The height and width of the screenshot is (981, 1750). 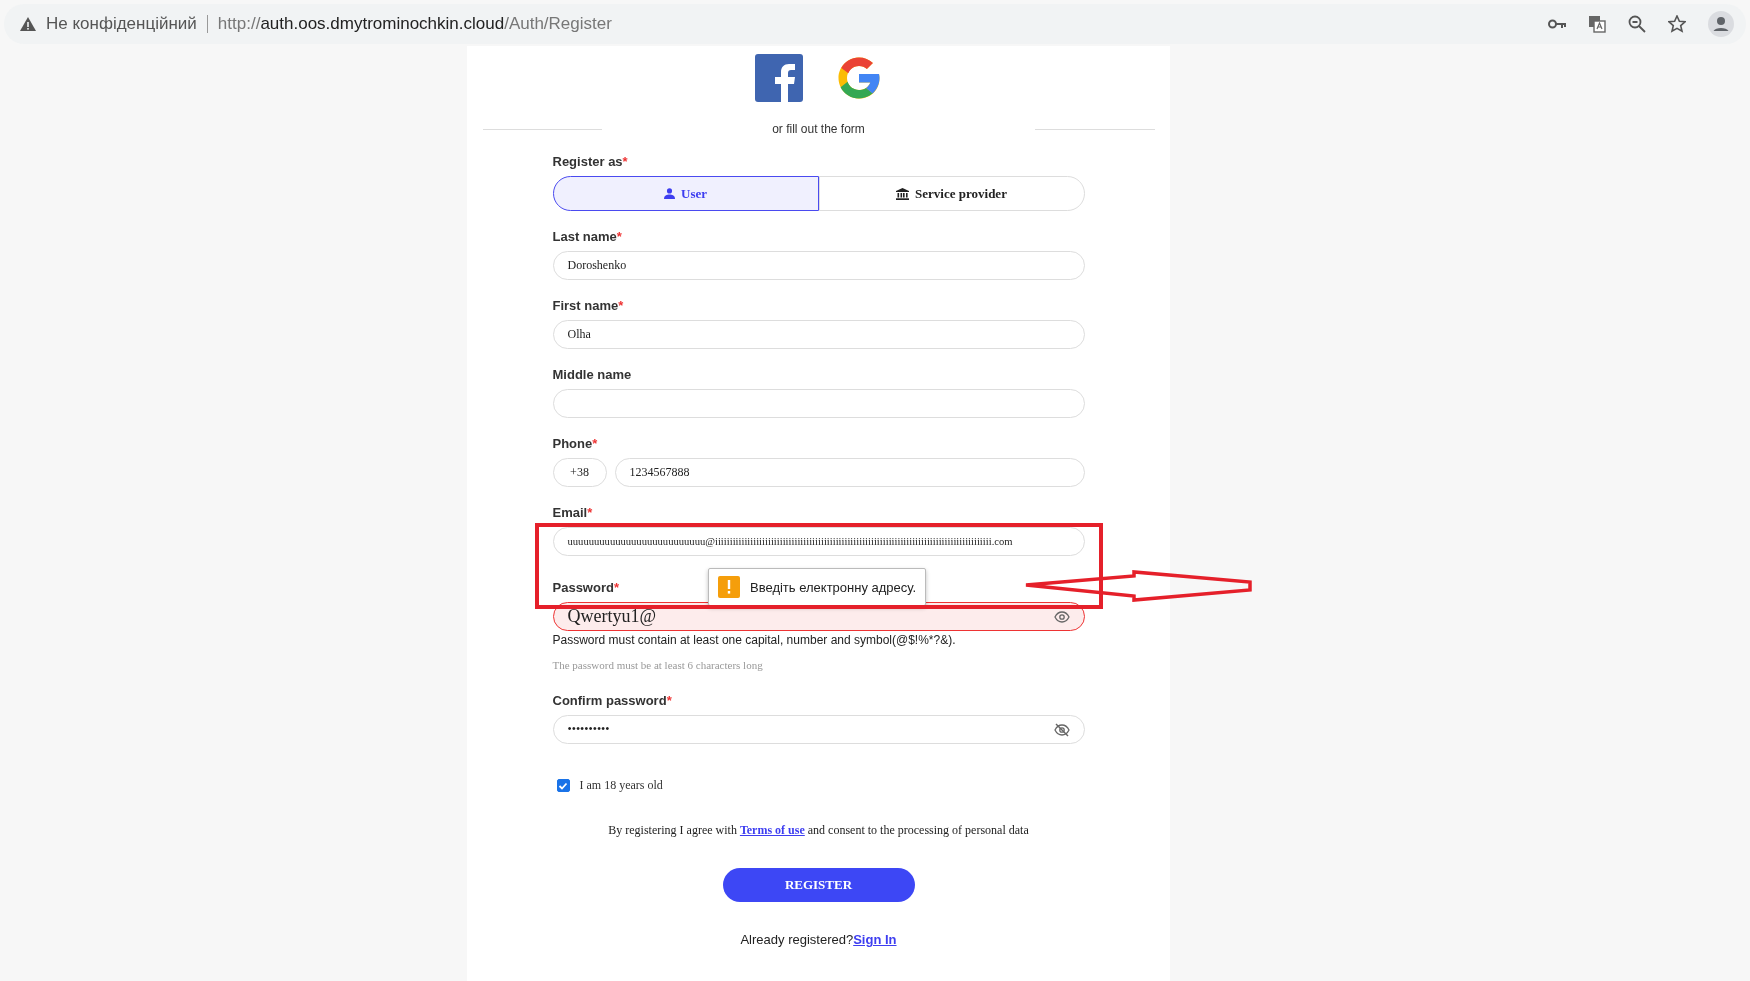 What do you see at coordinates (818, 334) in the screenshot?
I see `text-field: Olha` at bounding box center [818, 334].